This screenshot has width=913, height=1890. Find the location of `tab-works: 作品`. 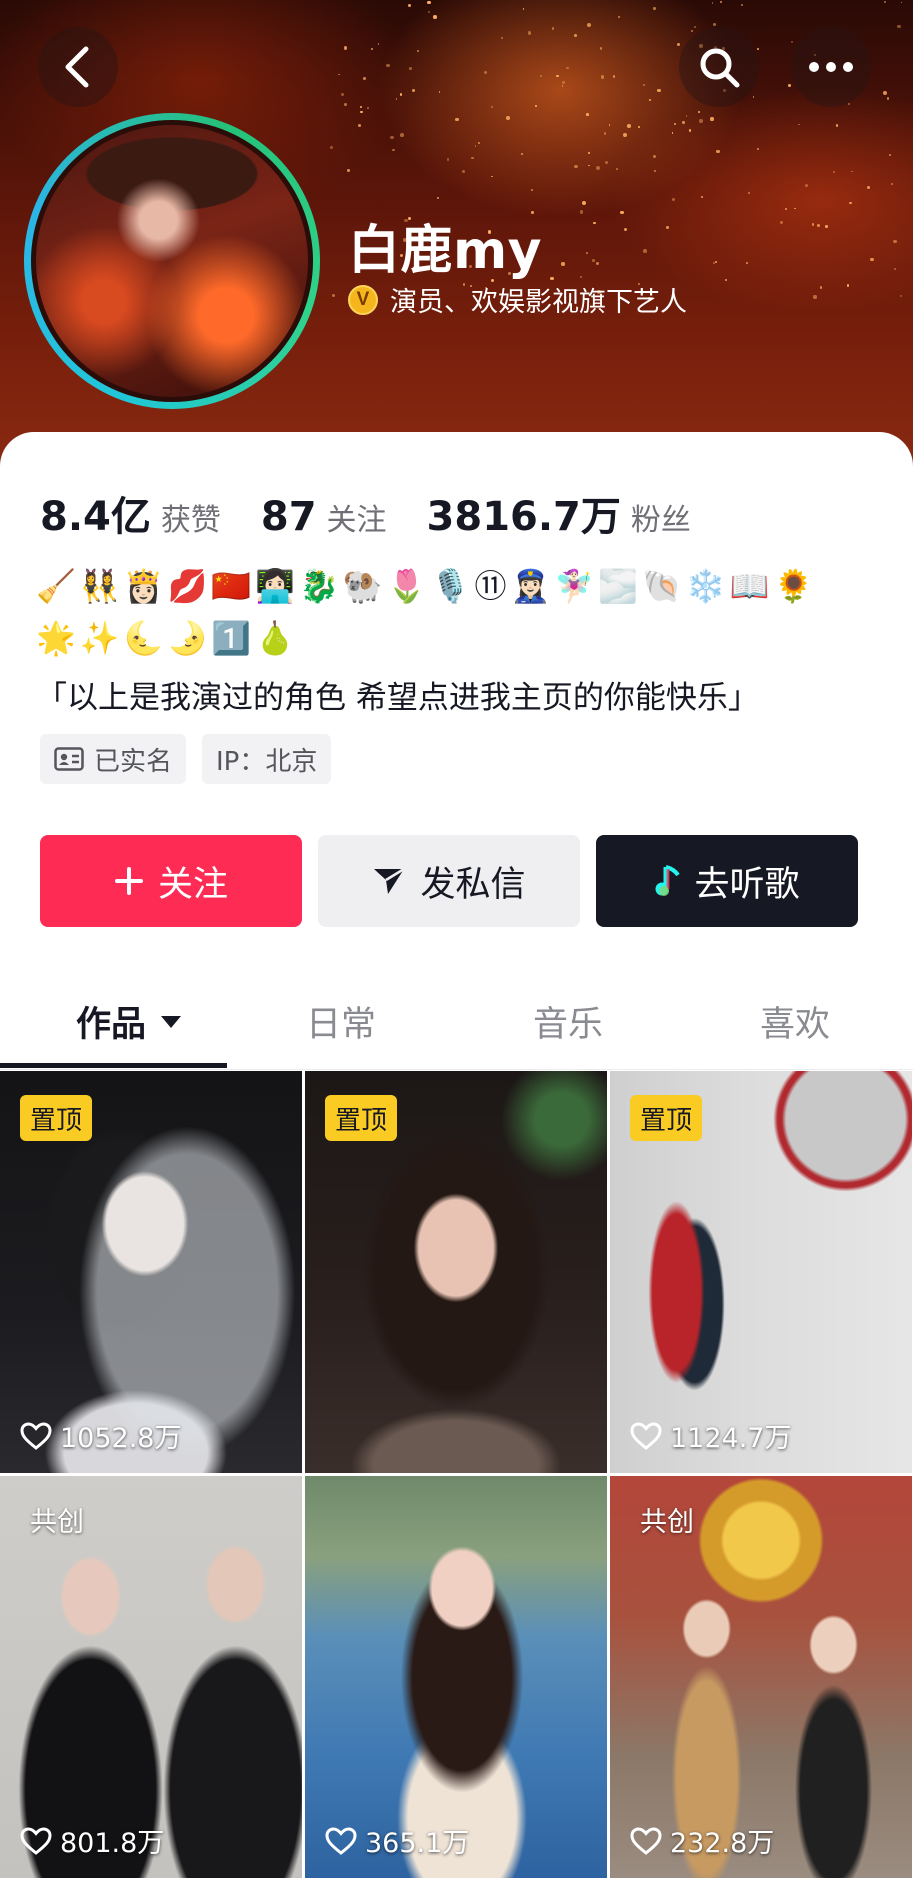

tab-works: 作品 is located at coordinates (129, 1021).